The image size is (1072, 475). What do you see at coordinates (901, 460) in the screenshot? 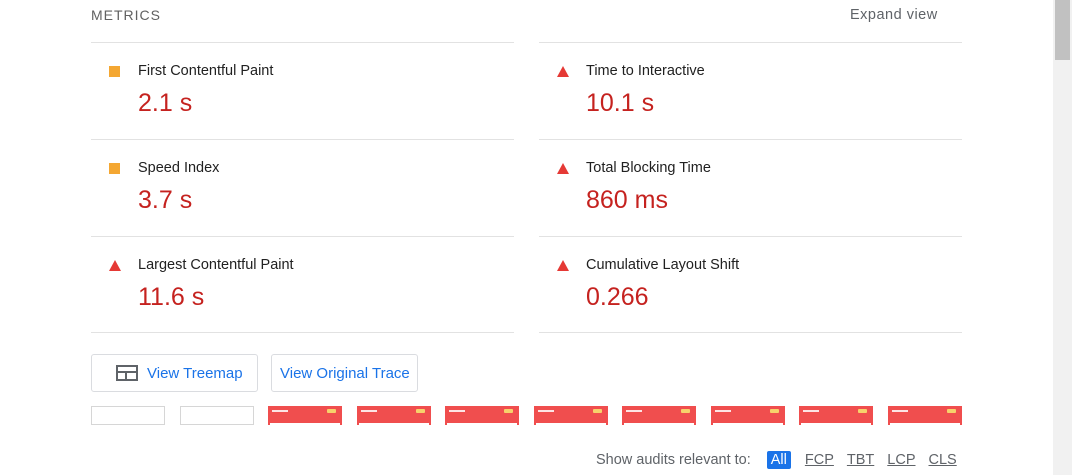
I see `filter-chip-lcp: LCP` at bounding box center [901, 460].